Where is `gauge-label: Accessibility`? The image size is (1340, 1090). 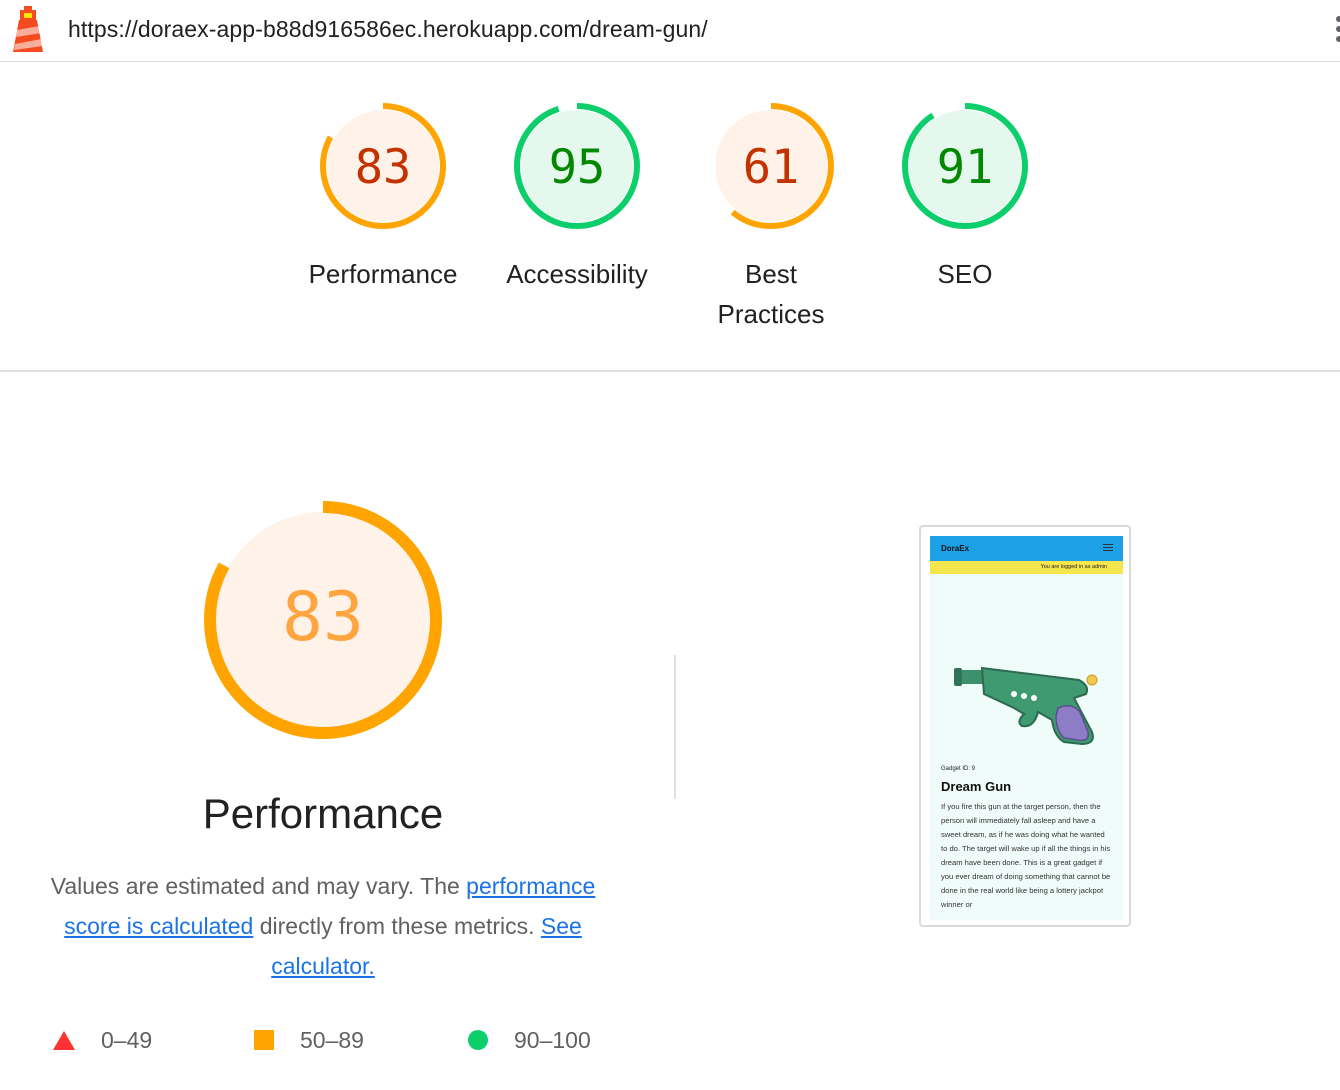
gauge-label: Accessibility is located at coordinates (577, 274).